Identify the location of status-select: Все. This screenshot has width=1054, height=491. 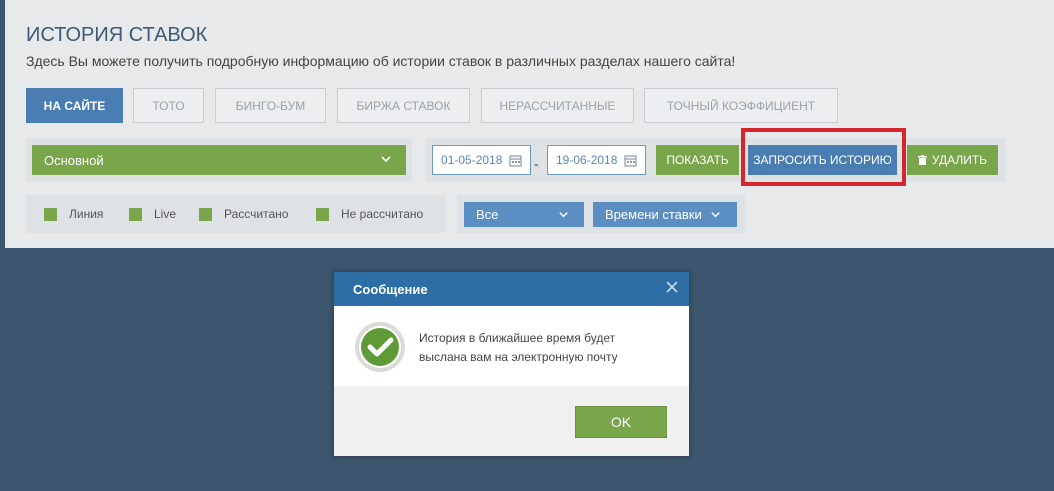
(524, 214).